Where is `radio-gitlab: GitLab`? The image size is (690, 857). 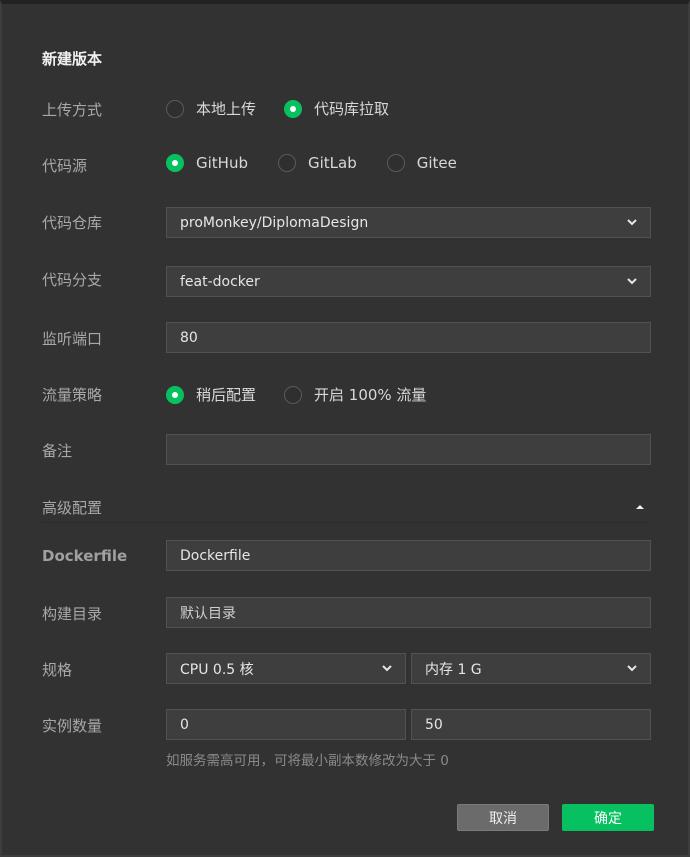
radio-gitlab: GitLab is located at coordinates (317, 163).